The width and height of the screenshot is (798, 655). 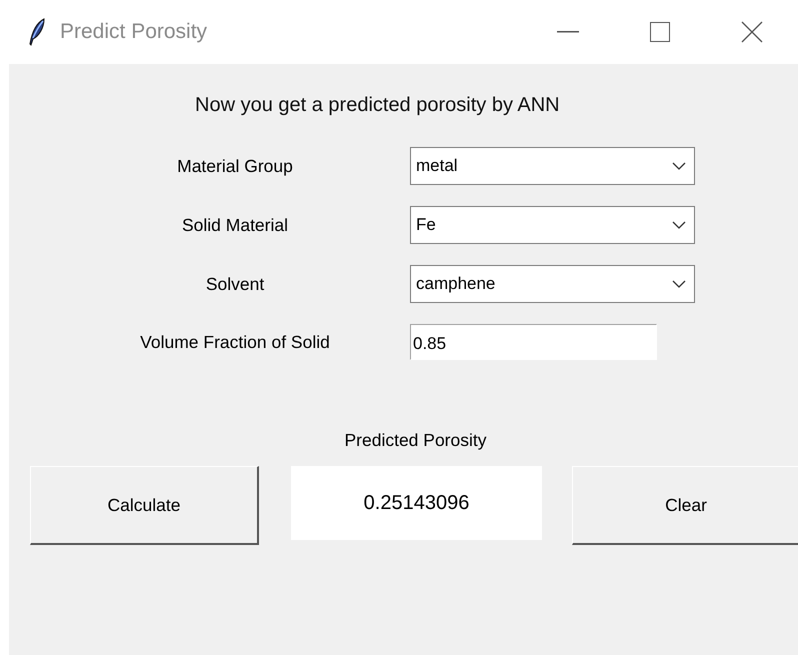 I want to click on field-label: Material Group, so click(x=235, y=166).